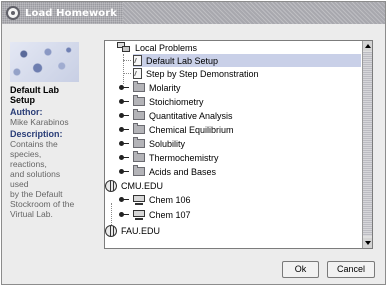  I want to click on tree-node-chem-107: Chem 107, so click(155, 214).